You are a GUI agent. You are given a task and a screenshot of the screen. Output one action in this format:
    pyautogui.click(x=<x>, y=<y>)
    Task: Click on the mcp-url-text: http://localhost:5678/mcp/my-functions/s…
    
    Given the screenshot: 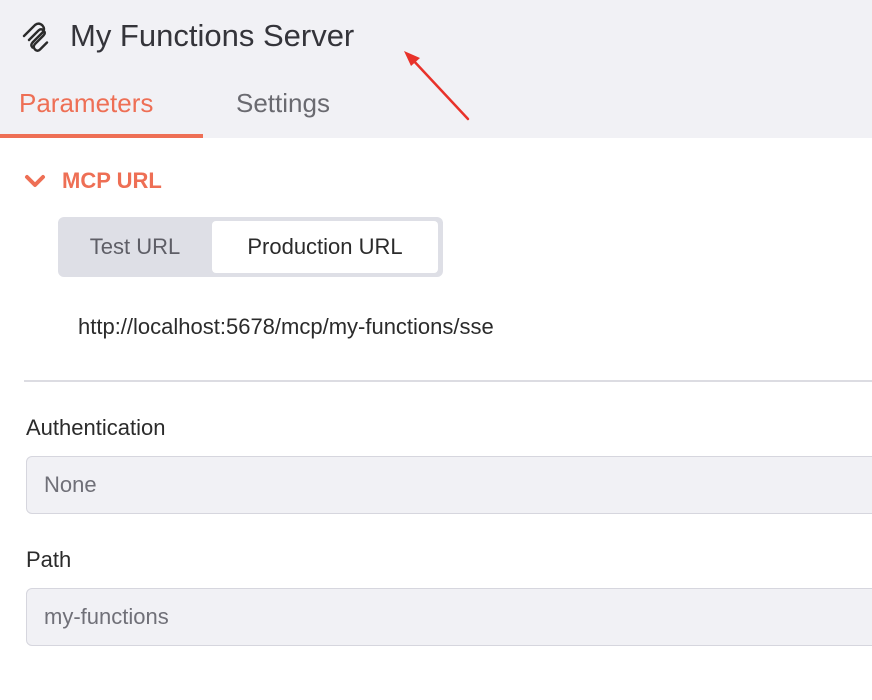 What is the action you would take?
    pyautogui.click(x=286, y=327)
    